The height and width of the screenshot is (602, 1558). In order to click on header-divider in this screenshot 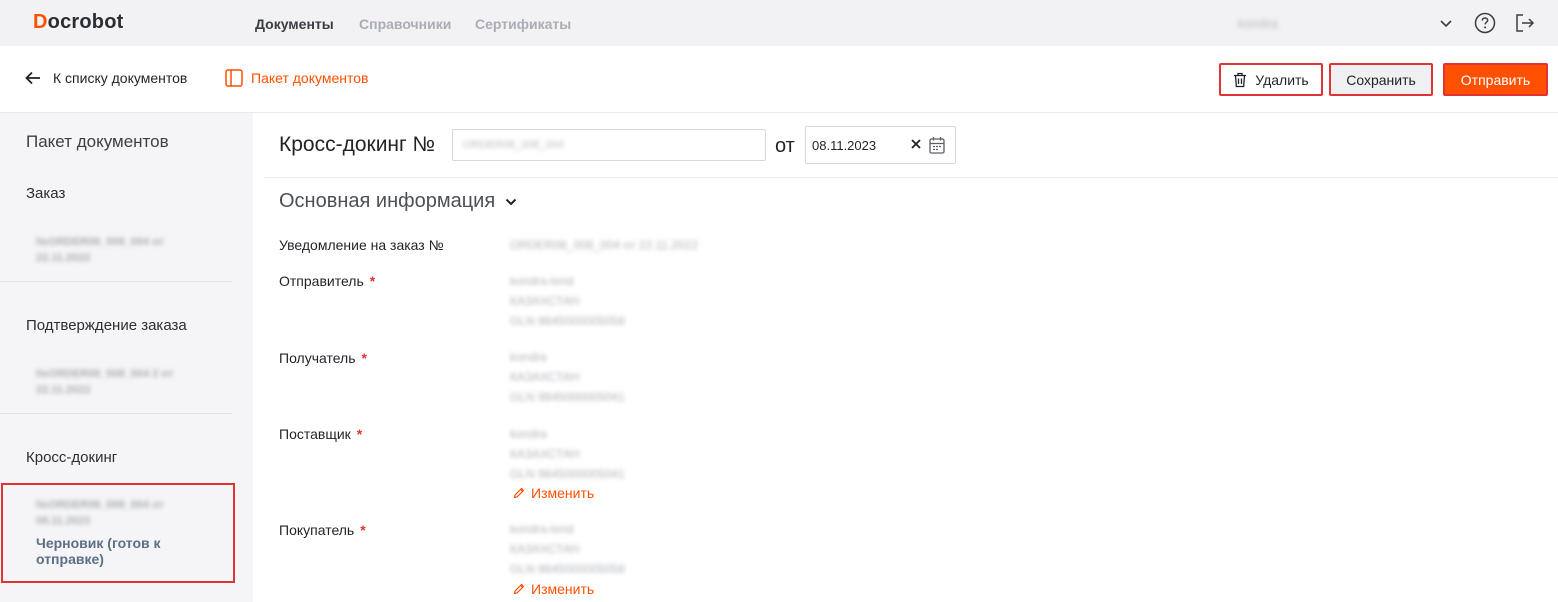, I will do `click(911, 177)`.